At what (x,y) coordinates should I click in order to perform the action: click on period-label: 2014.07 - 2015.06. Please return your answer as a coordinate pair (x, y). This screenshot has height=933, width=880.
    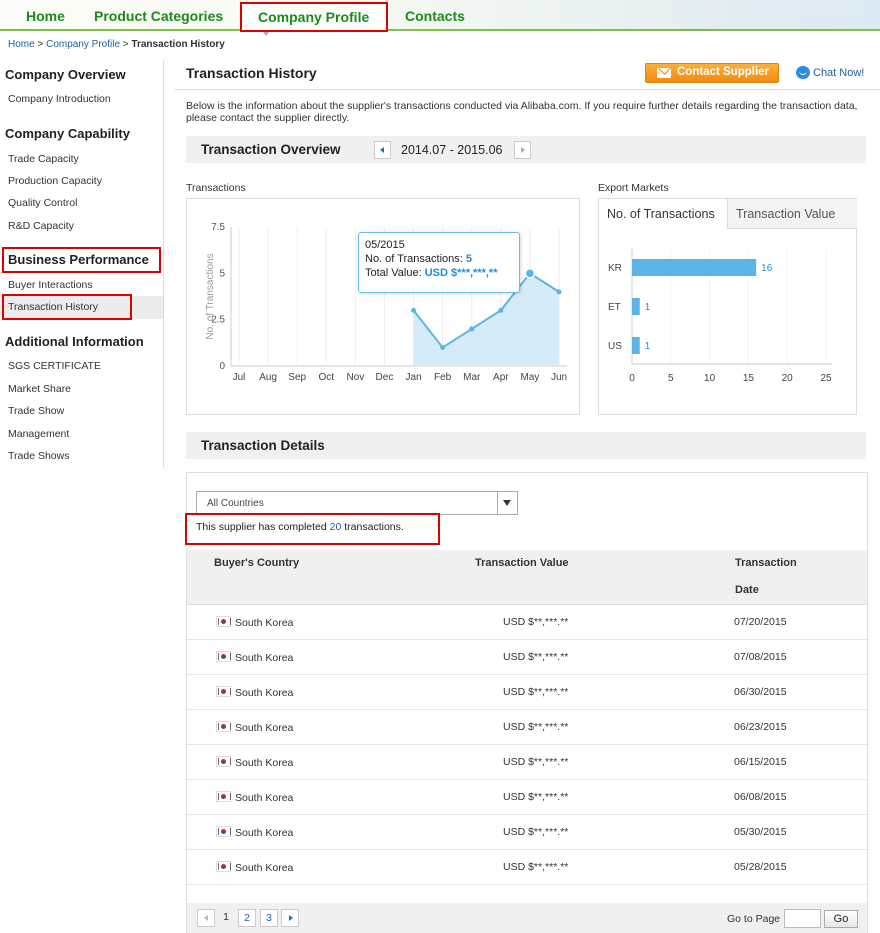
    Looking at the image, I should click on (452, 150).